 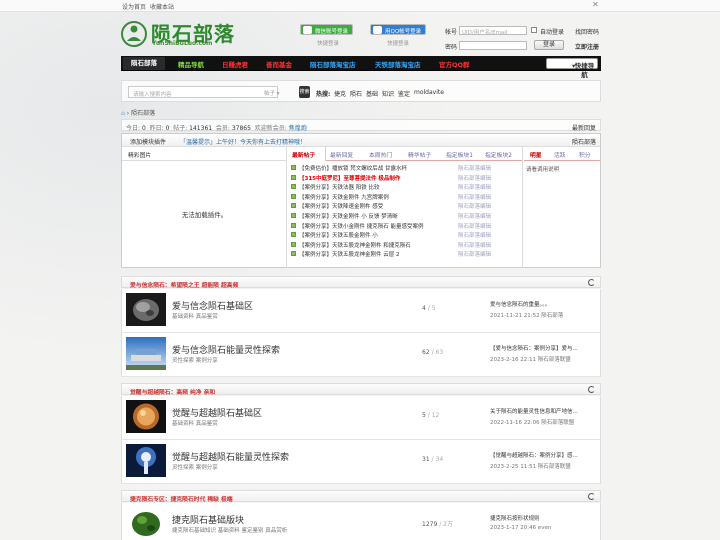 I want to click on site-logo: 陨石部落 YunShiBuLuo.com, so click(x=186, y=34).